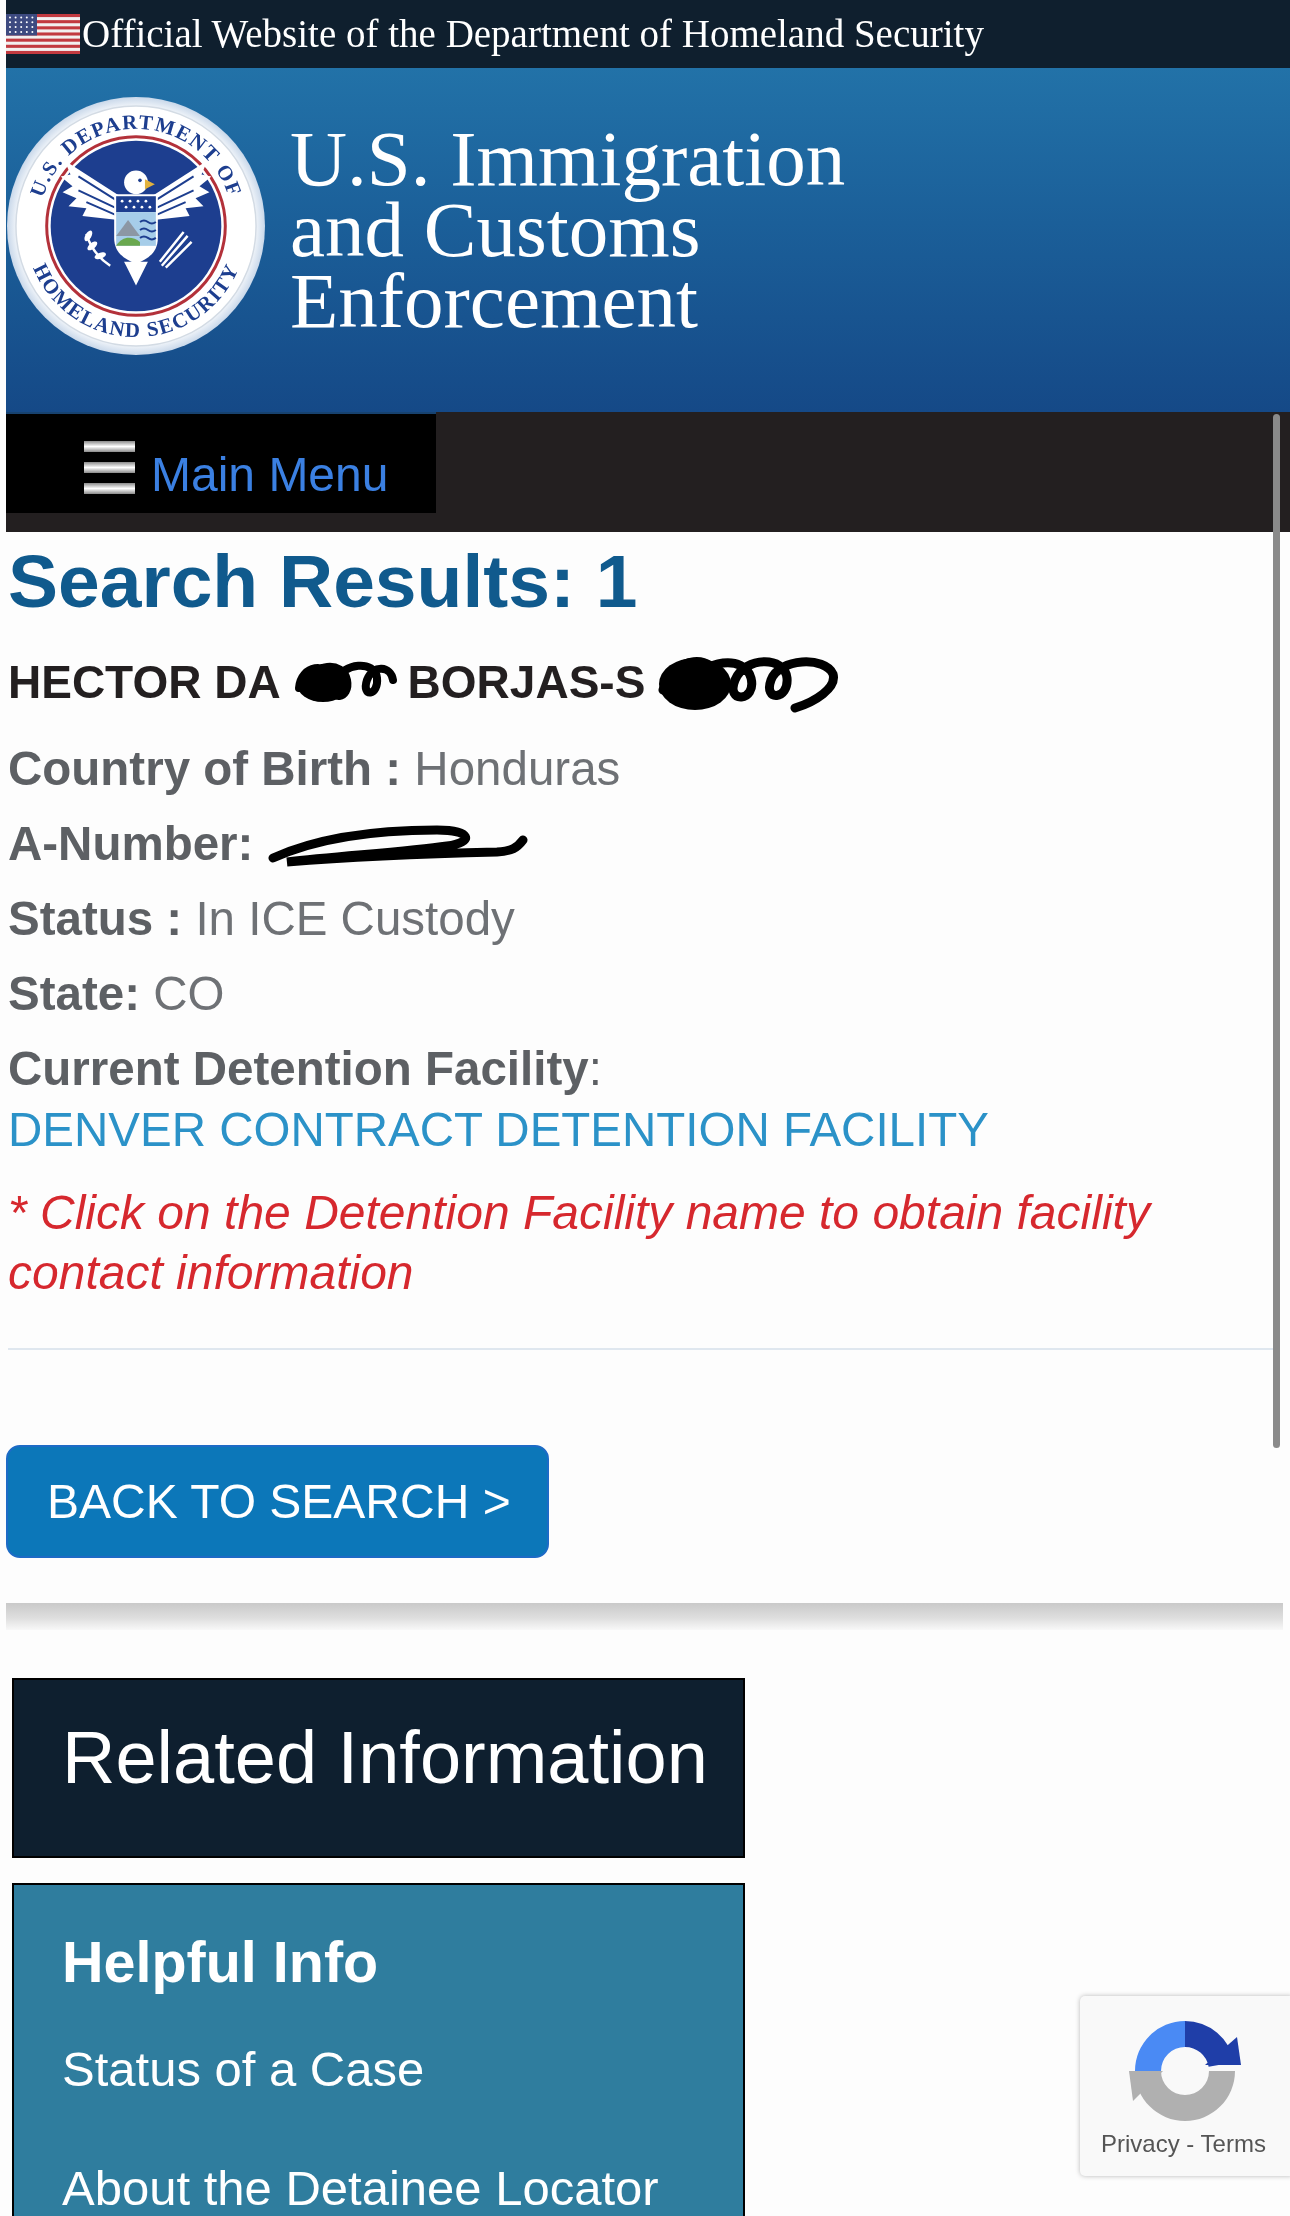  Describe the element at coordinates (533, 34) in the screenshot. I see `official-website-text: Official Website of the Department of Homeland Security` at that location.